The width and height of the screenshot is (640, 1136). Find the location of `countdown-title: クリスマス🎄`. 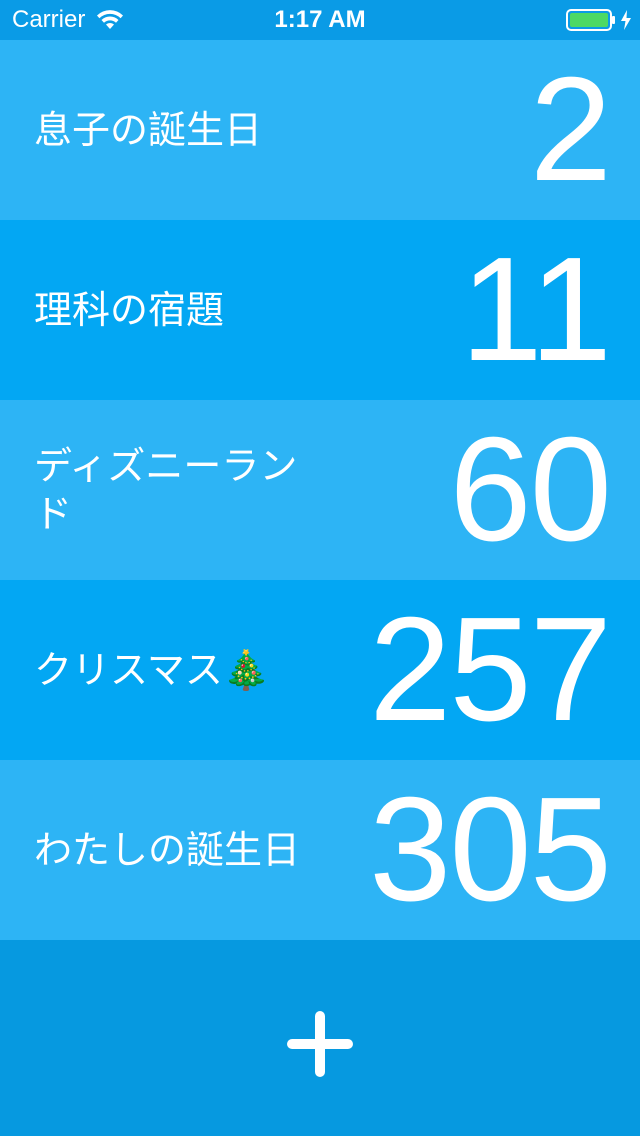

countdown-title: クリスマス🎄 is located at coordinates (152, 670).